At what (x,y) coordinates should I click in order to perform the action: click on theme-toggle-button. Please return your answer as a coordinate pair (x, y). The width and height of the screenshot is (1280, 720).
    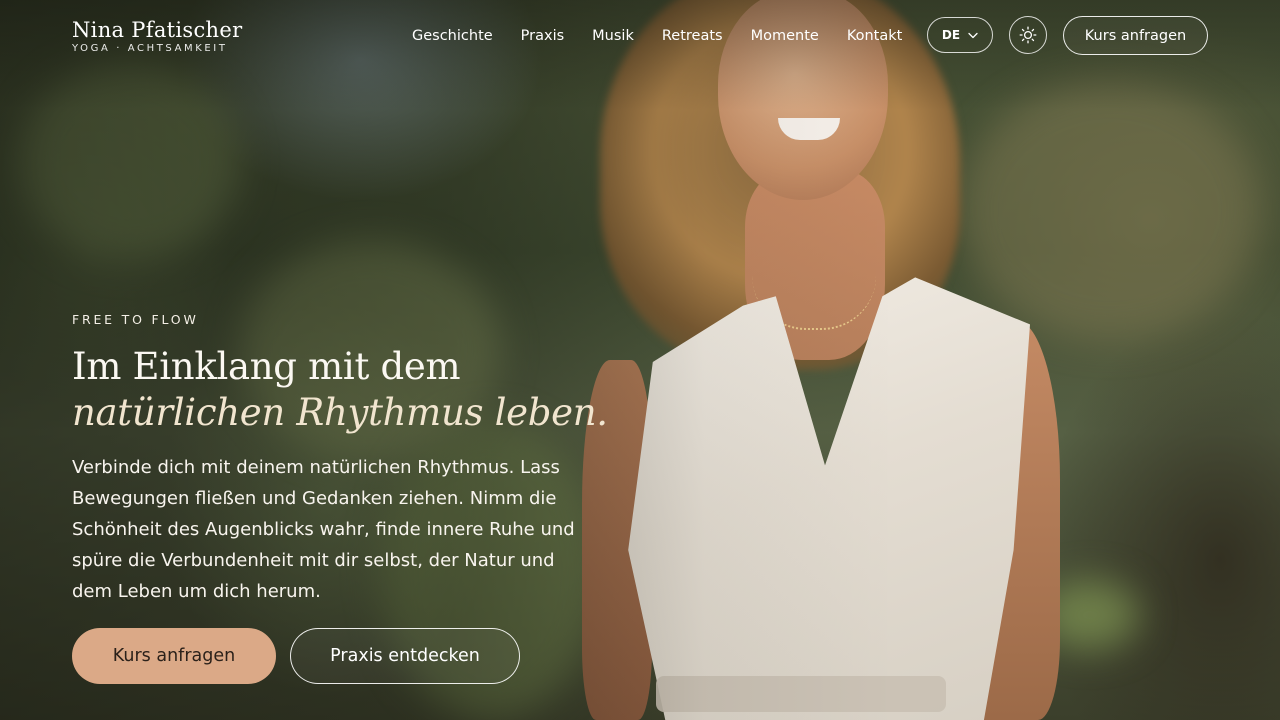
    Looking at the image, I should click on (1028, 35).